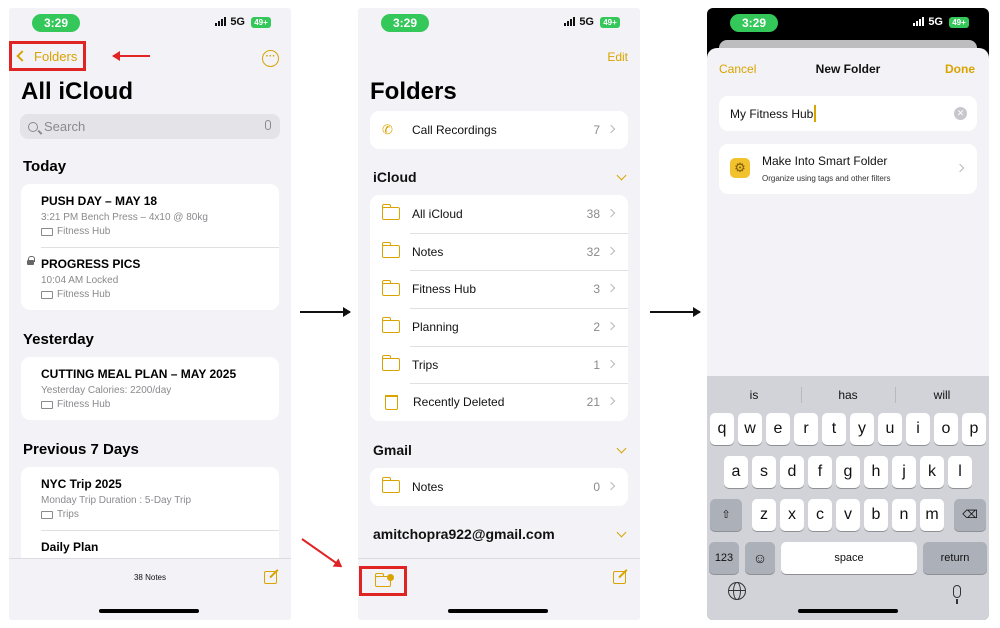  I want to click on folder-row: Recently Deleted 21, so click(499, 402).